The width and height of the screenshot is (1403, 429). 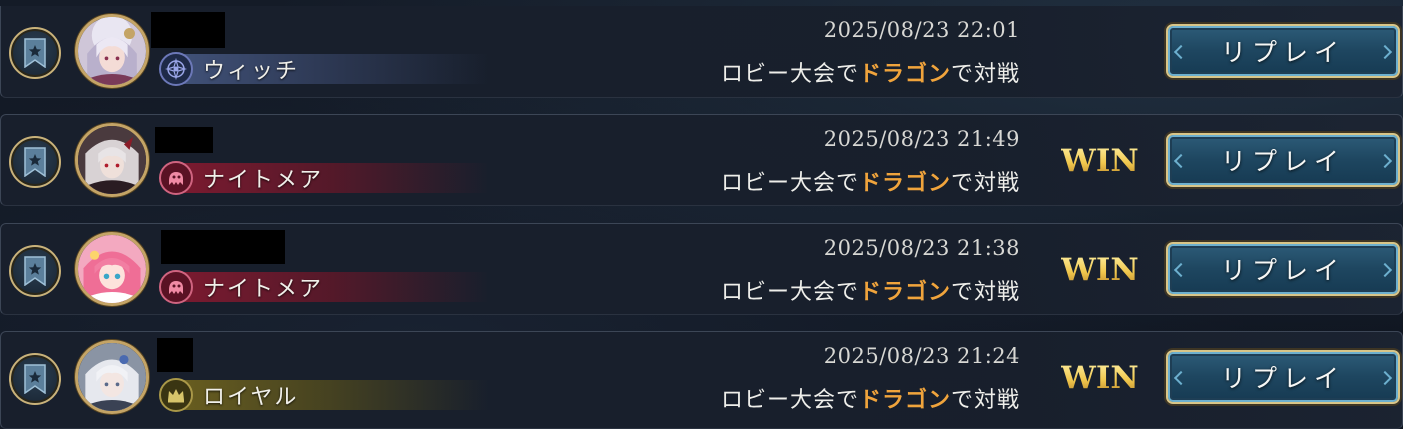 I want to click on player-class-chip: ウィッチ, so click(x=324, y=69).